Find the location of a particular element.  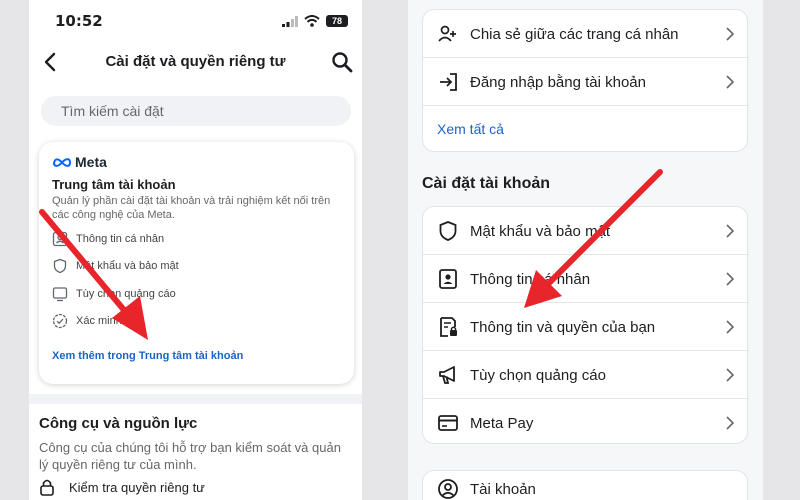

status-icons: 78 is located at coordinates (315, 21).